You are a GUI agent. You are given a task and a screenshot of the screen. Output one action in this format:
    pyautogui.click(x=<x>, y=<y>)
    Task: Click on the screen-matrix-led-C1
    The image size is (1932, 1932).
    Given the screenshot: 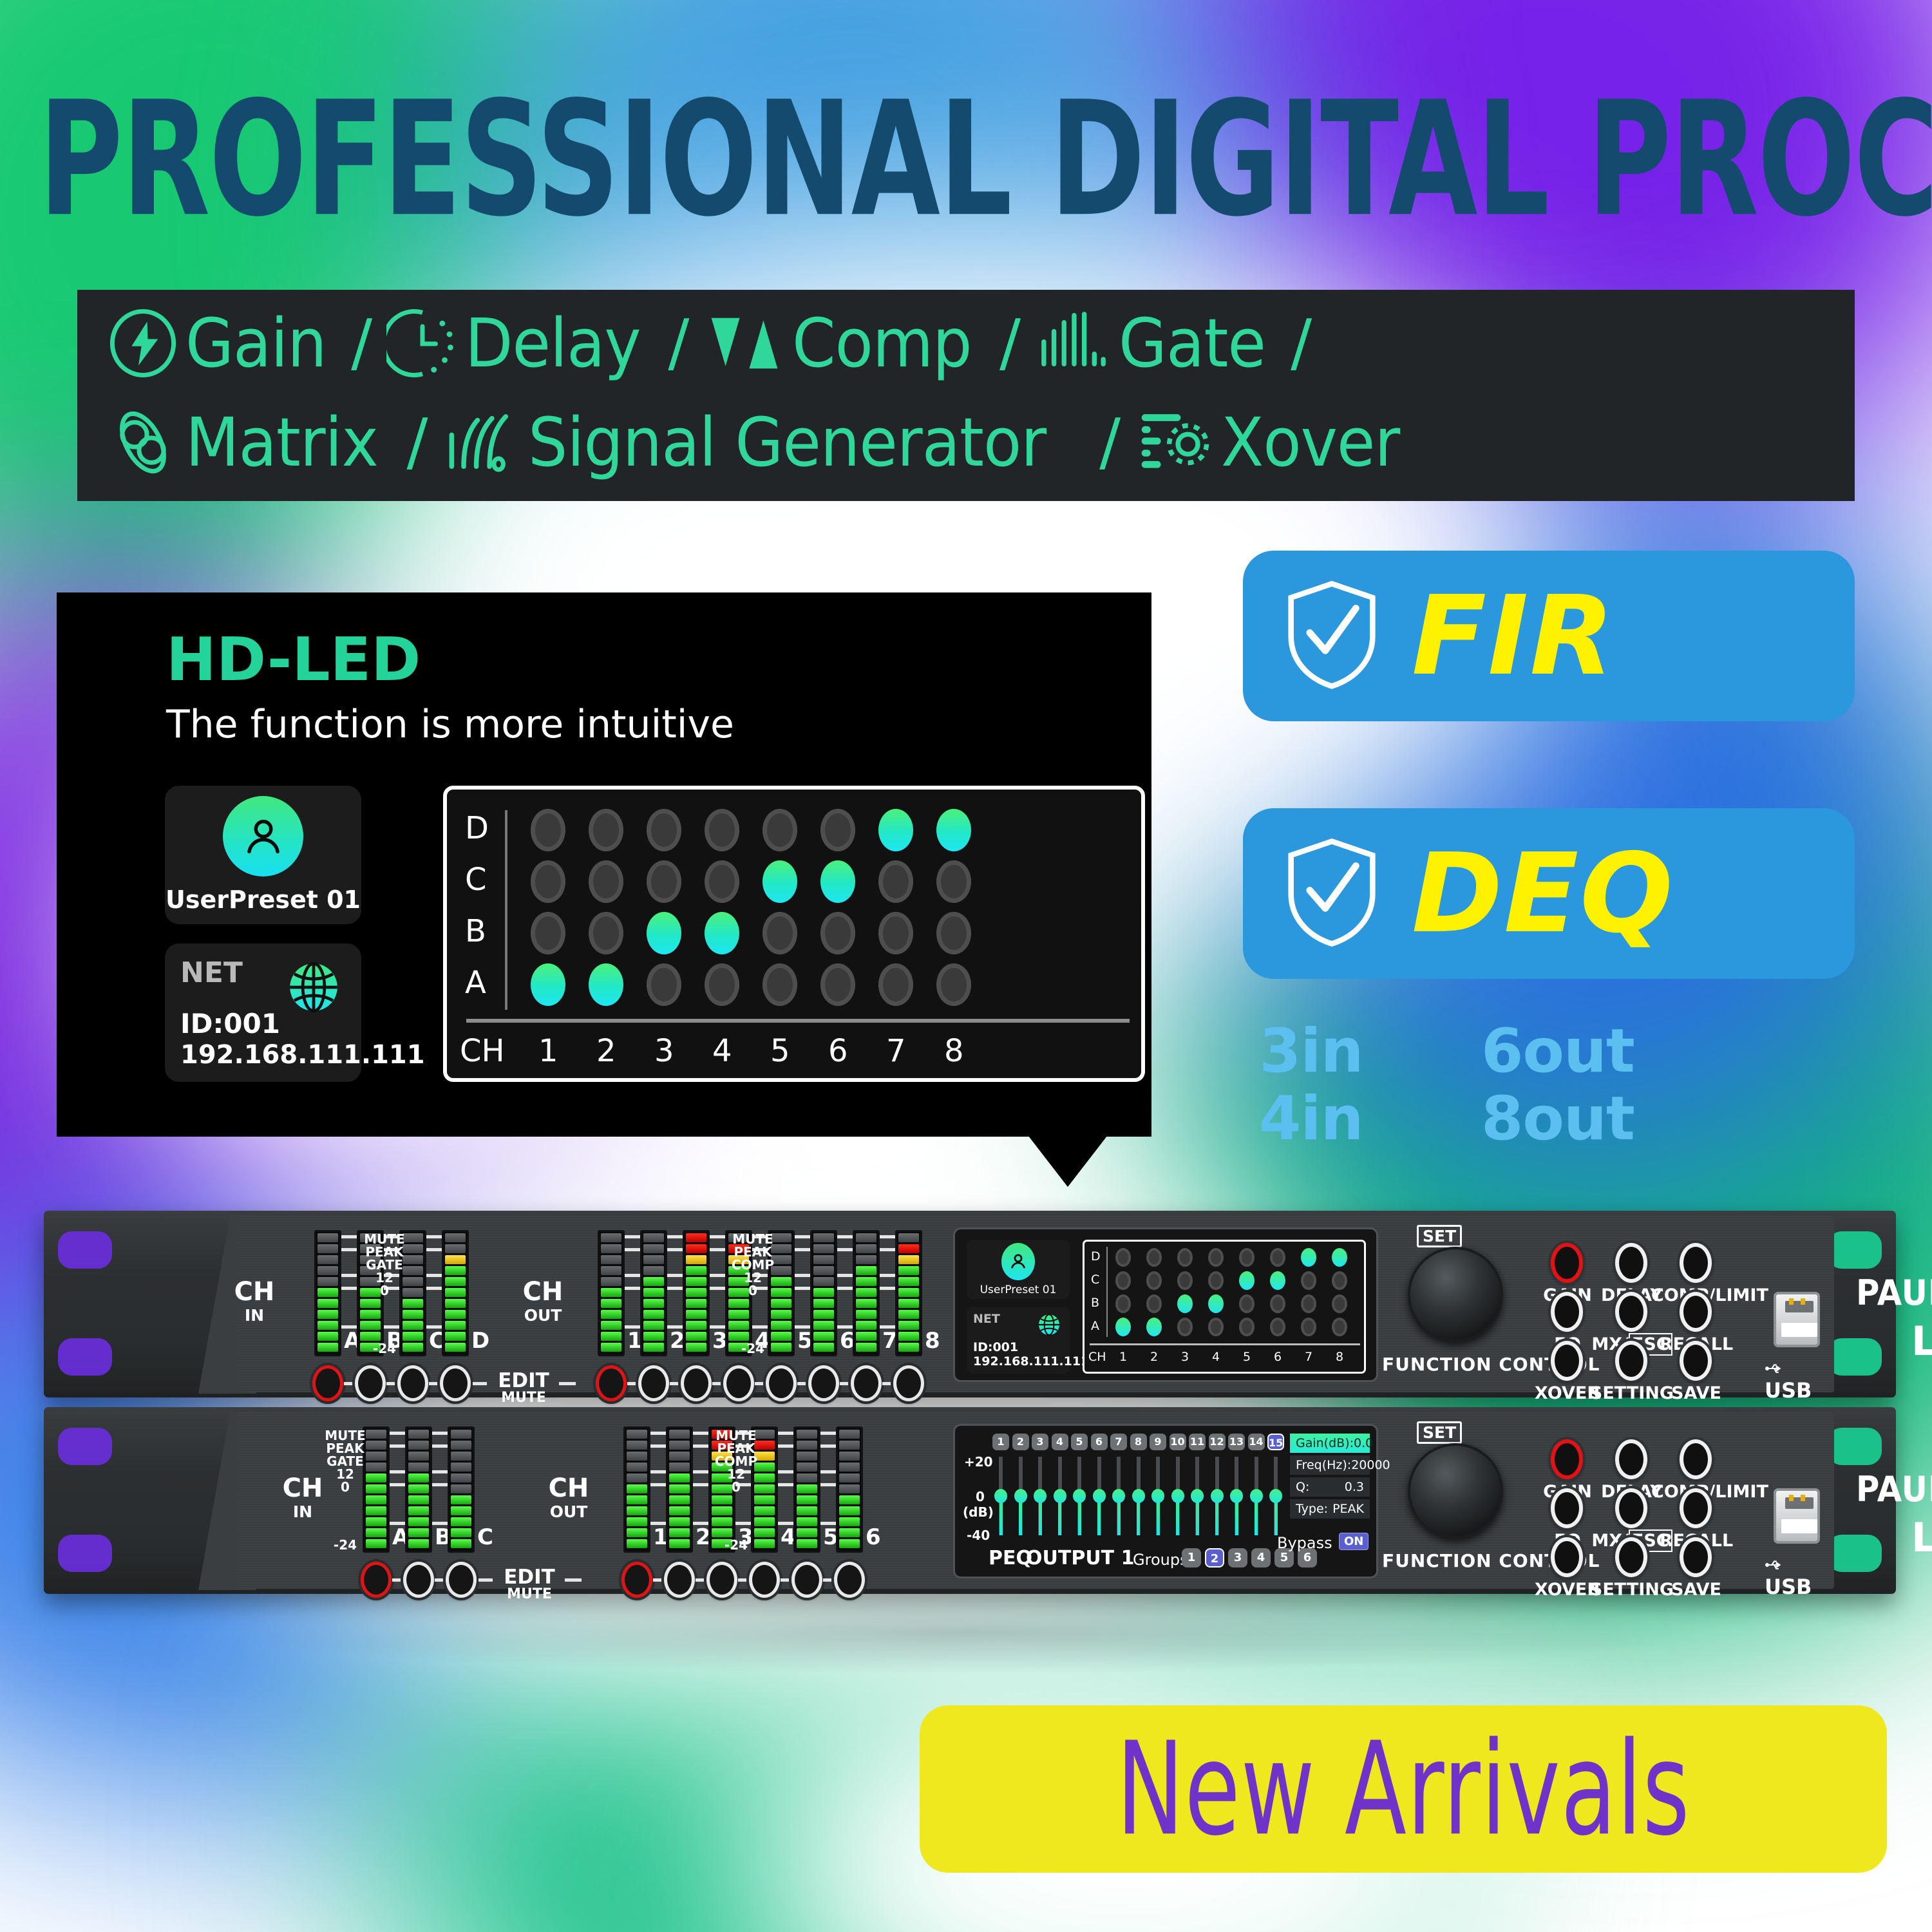 What is the action you would take?
    pyautogui.click(x=1123, y=1281)
    